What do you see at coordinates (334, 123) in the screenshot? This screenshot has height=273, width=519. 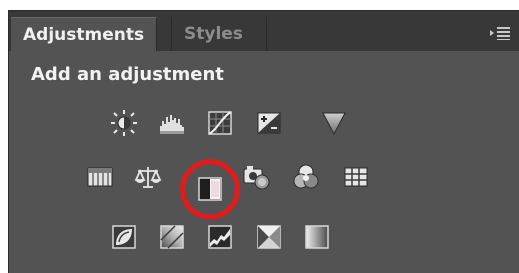 I see `vibrance-icon` at bounding box center [334, 123].